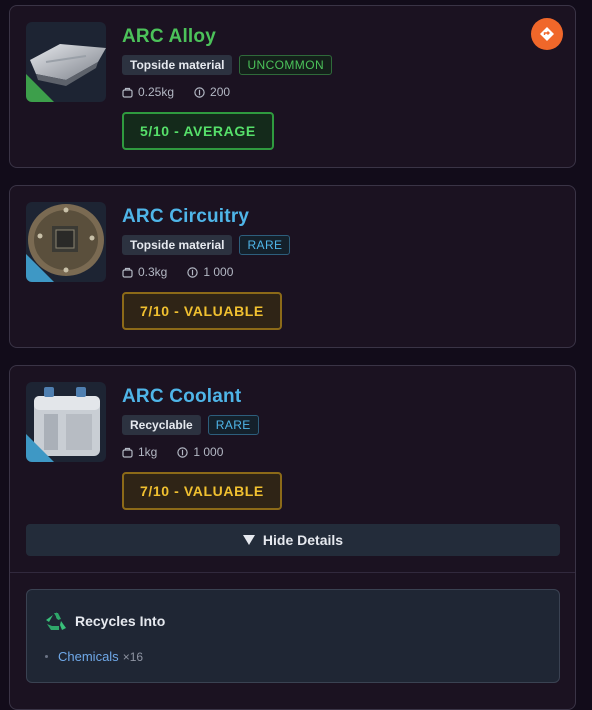 The image size is (592, 710). What do you see at coordinates (88, 656) in the screenshot?
I see `recycle-output-link: Chemicals` at bounding box center [88, 656].